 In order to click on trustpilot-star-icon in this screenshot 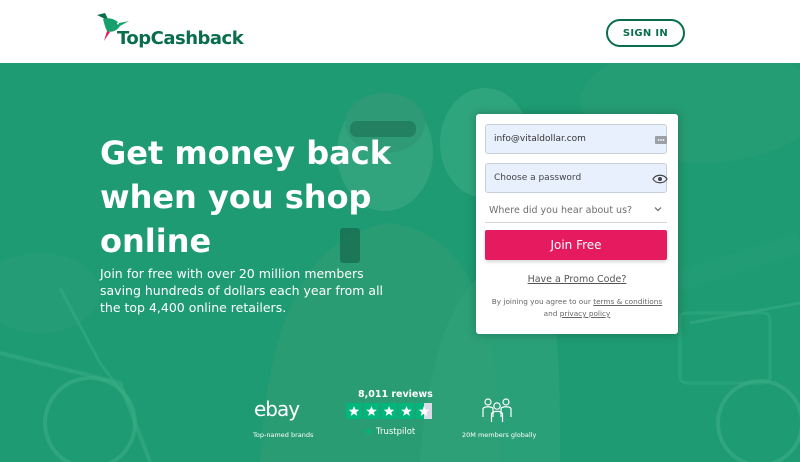, I will do `click(368, 431)`.